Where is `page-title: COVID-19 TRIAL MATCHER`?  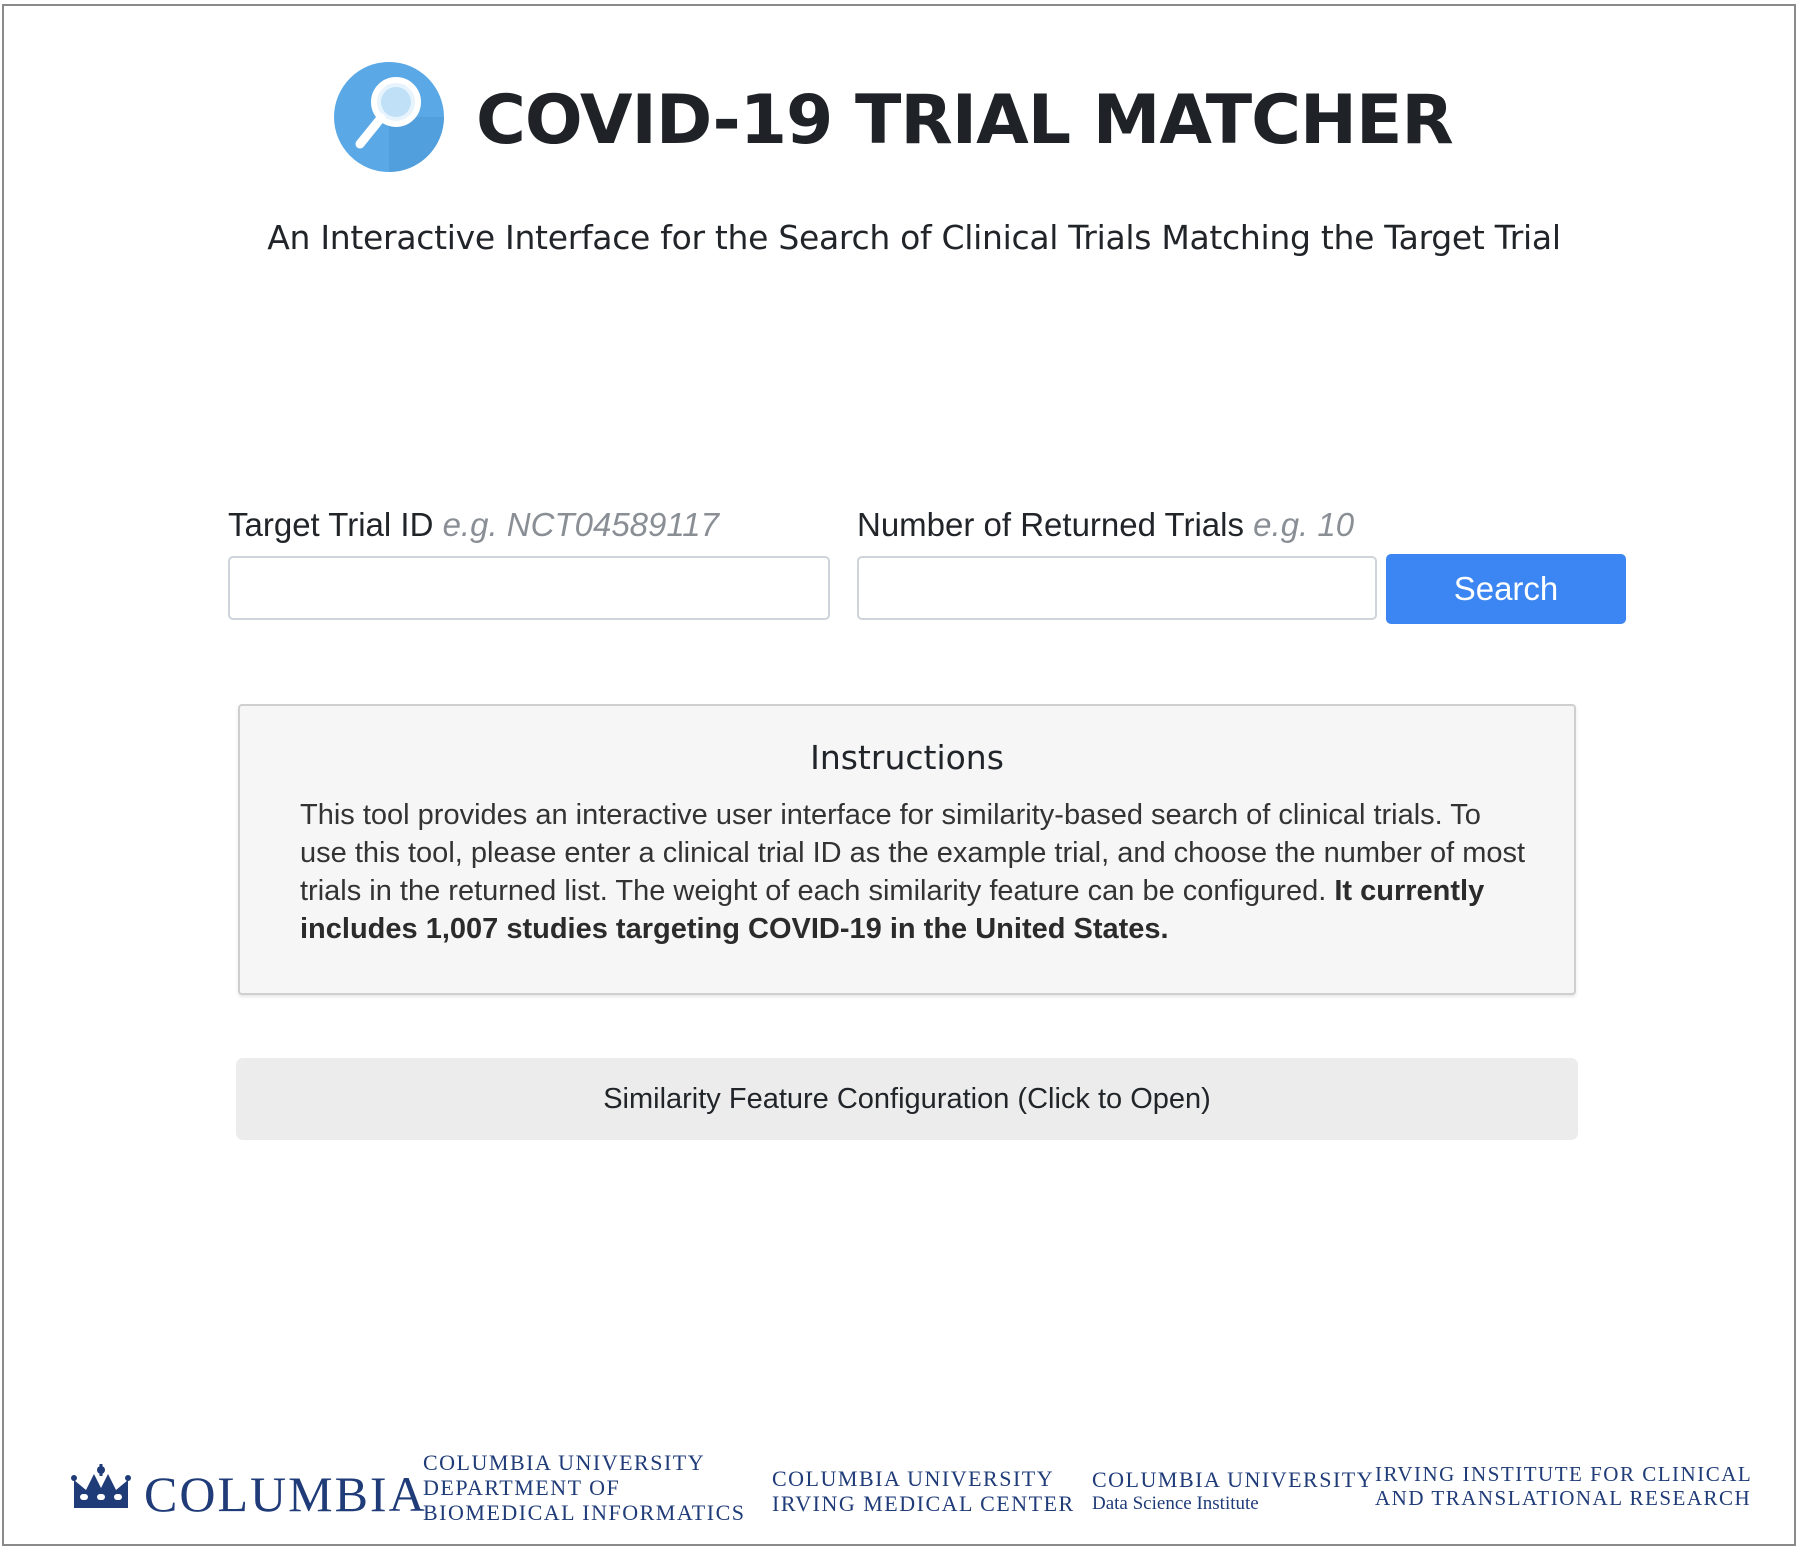 page-title: COVID-19 TRIAL MATCHER is located at coordinates (965, 120).